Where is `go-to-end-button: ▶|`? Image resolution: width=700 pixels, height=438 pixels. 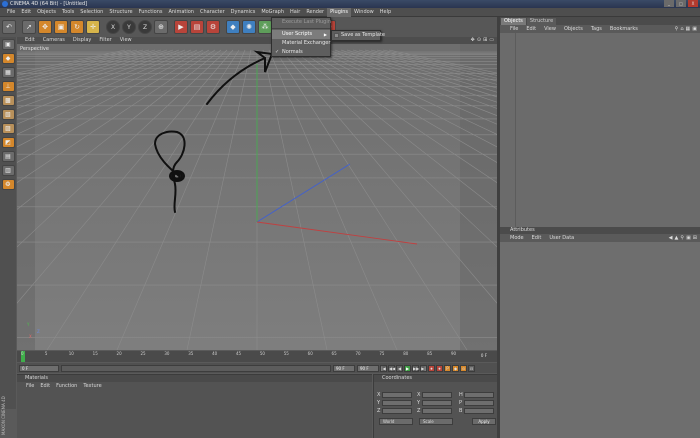 go-to-end-button: ▶| is located at coordinates (423, 368).